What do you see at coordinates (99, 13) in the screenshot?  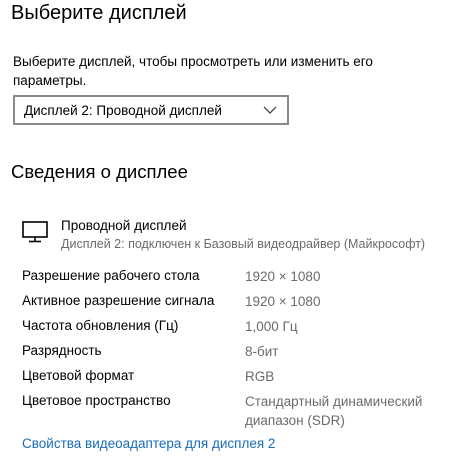 I see `page-title: Выберите дисплей` at bounding box center [99, 13].